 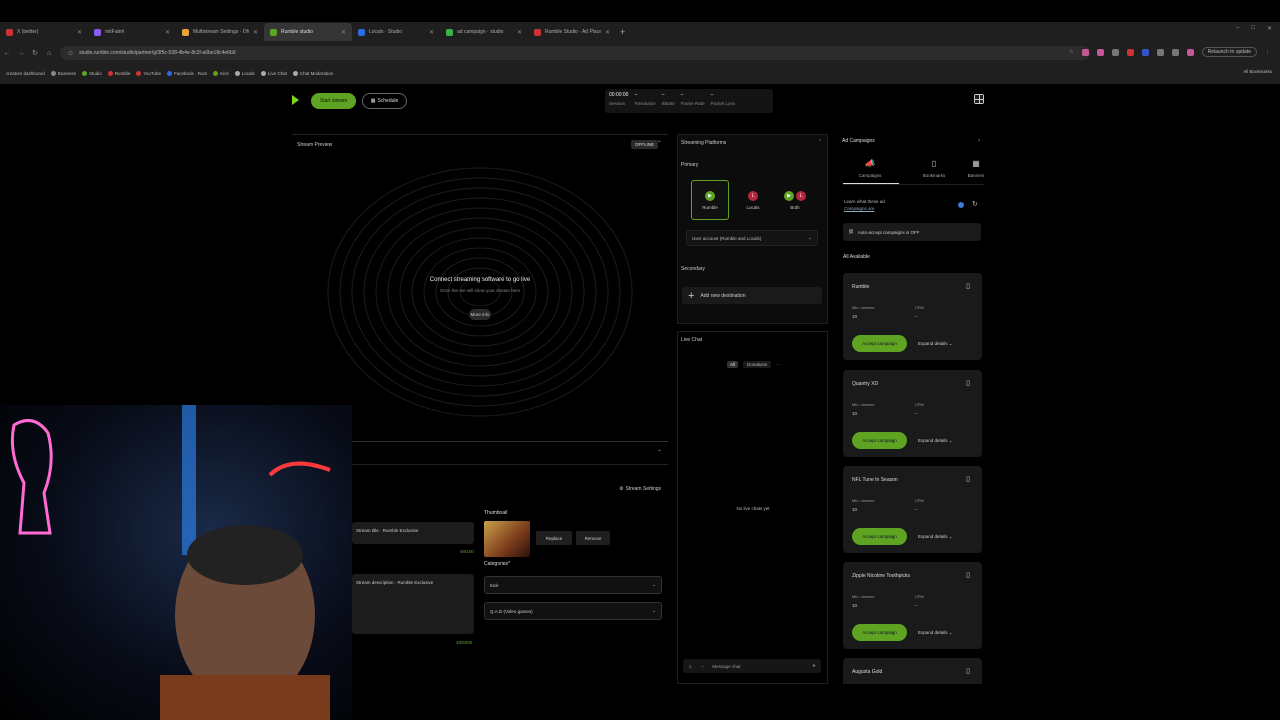 I want to click on platform-name: Locals, so click(x=753, y=207).